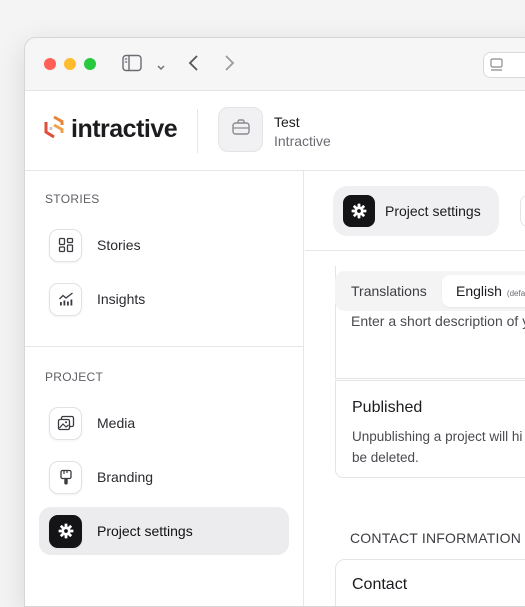  I want to click on sidebar-toggle-icon, so click(132, 65).